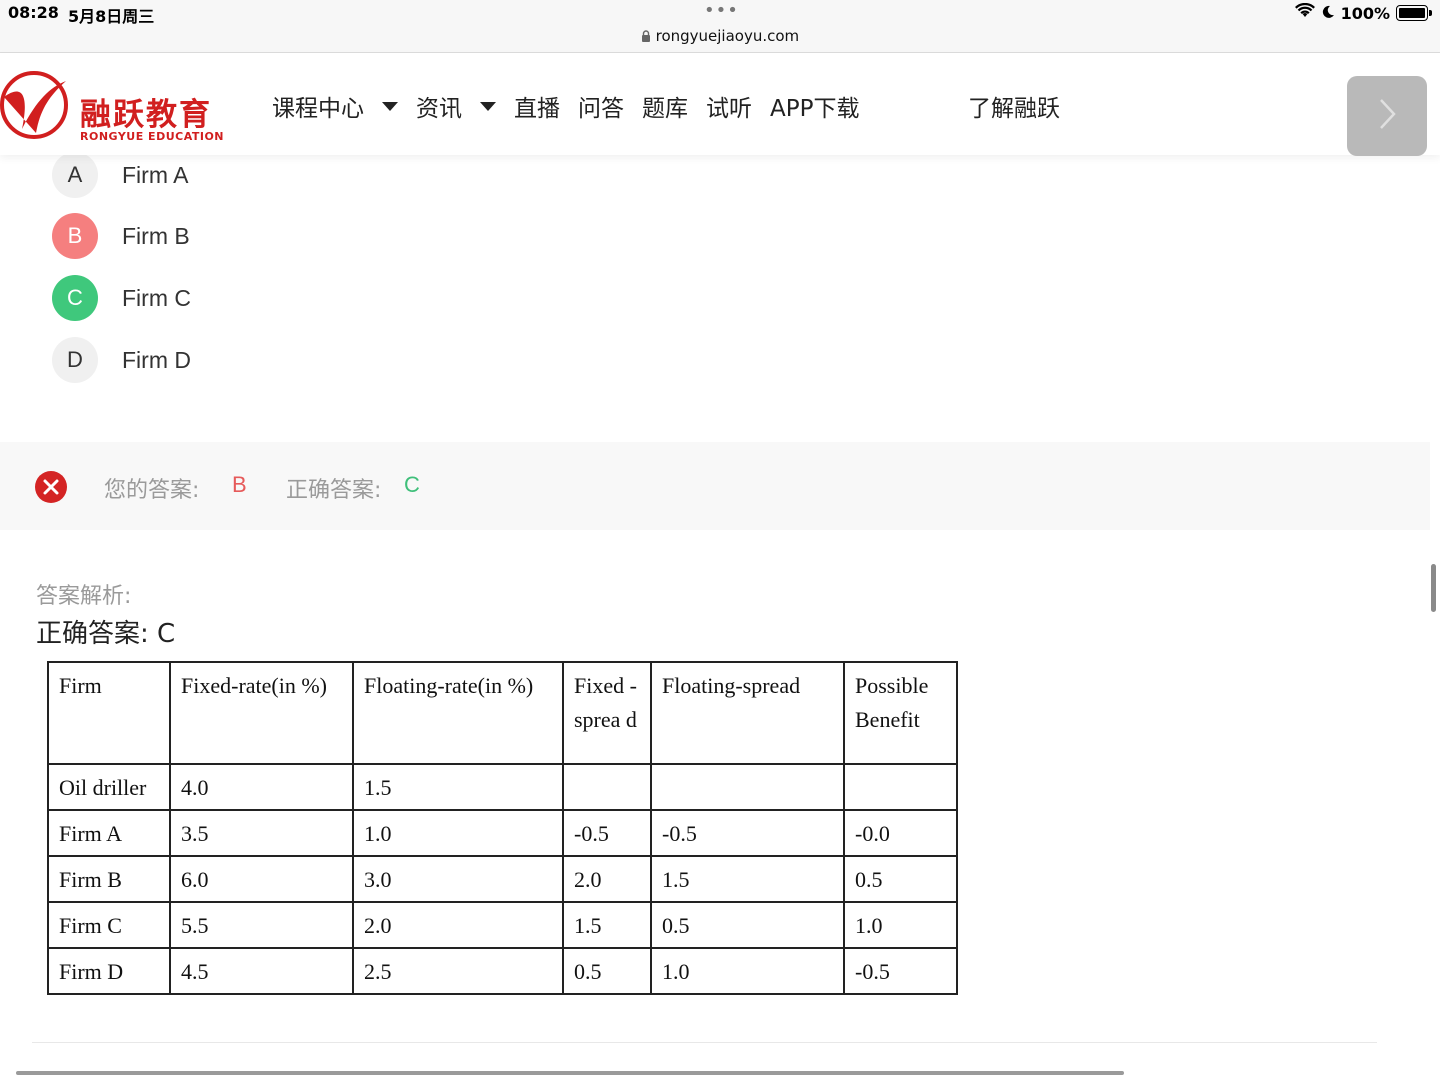  Describe the element at coordinates (109, 879) in the screenshot. I see `table-cell: Firm B` at that location.